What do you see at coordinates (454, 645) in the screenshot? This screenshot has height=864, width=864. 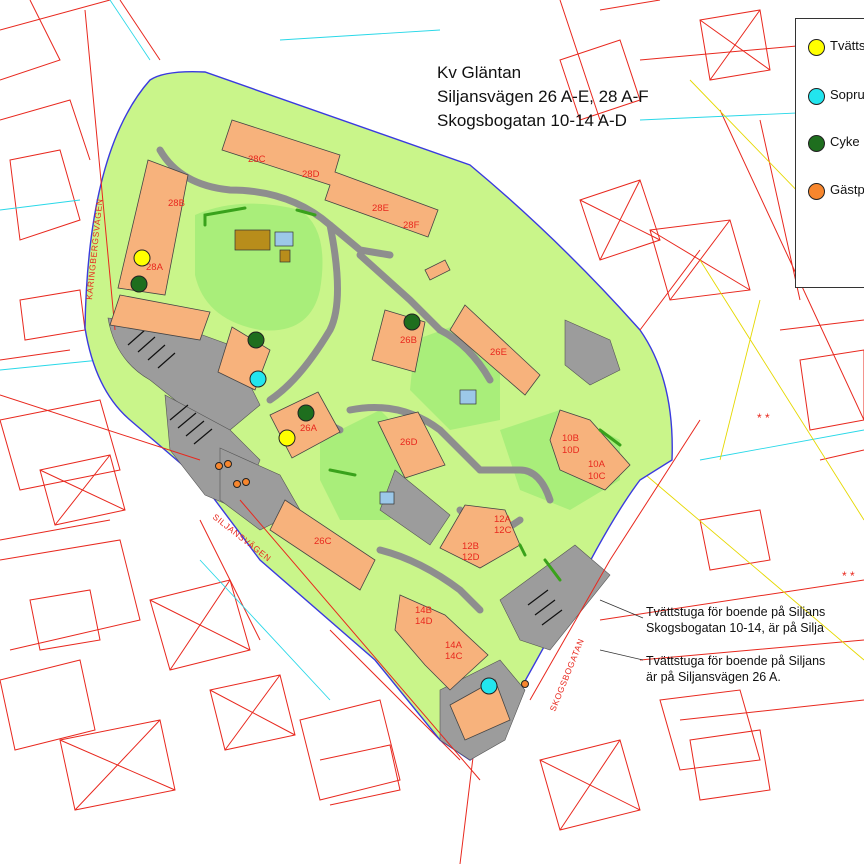 I see `label-14A: 14A` at bounding box center [454, 645].